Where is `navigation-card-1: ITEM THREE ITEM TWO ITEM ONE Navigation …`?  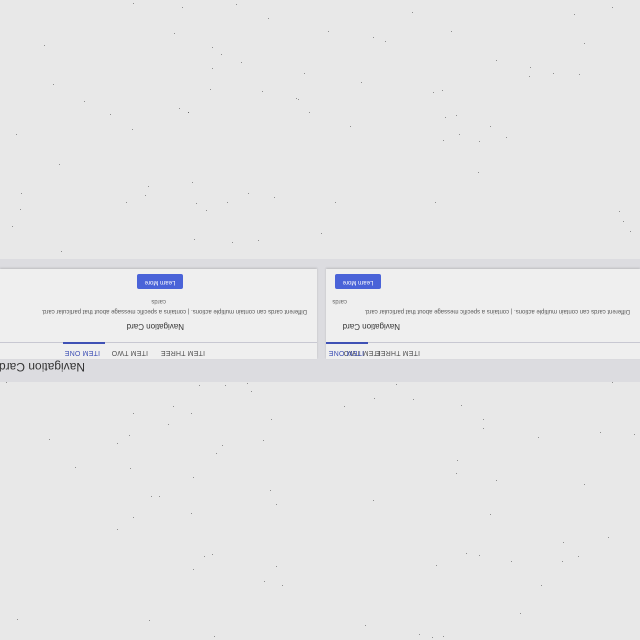 navigation-card-1: ITEM THREE ITEM TWO ITEM ONE Navigation … is located at coordinates (483, 314).